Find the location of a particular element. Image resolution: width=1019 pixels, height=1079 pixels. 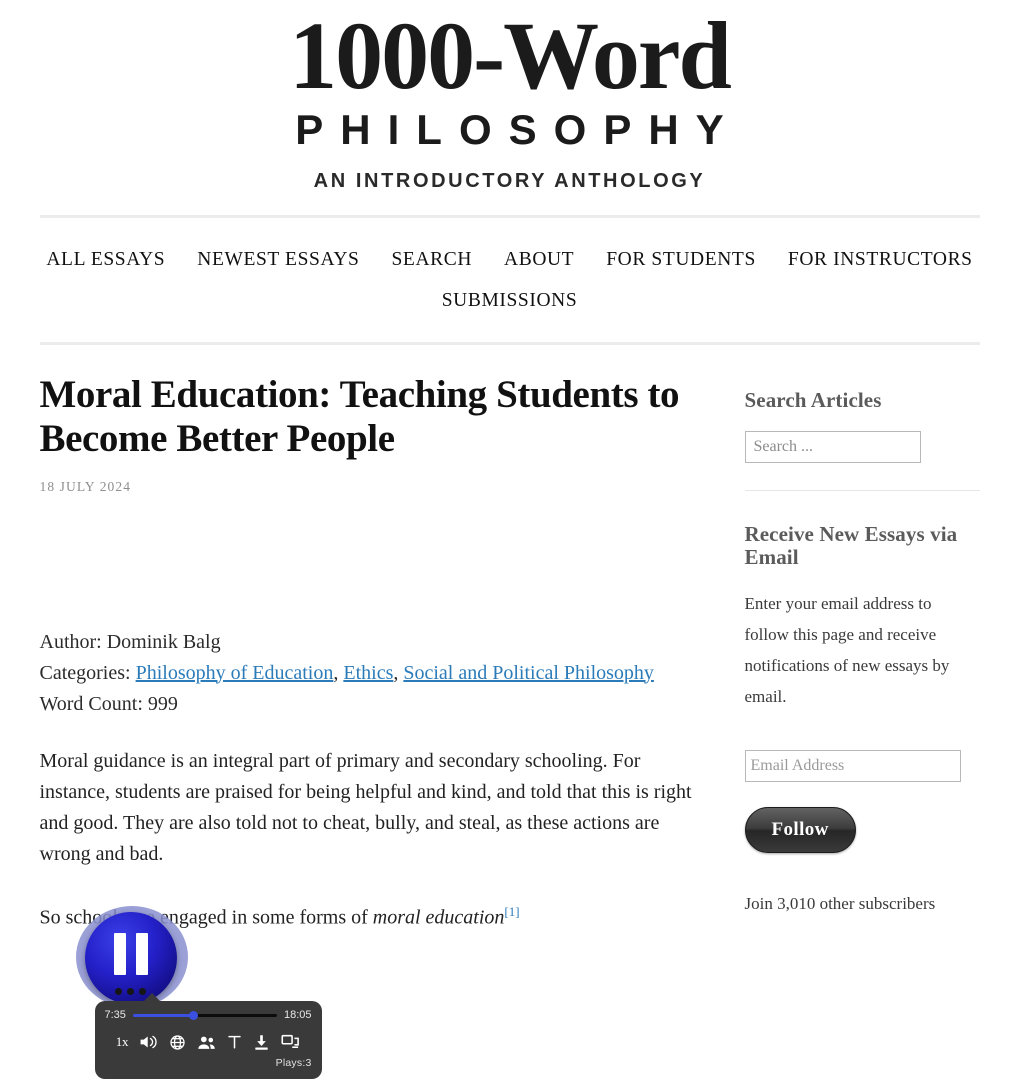

pause-button is located at coordinates (130, 958).